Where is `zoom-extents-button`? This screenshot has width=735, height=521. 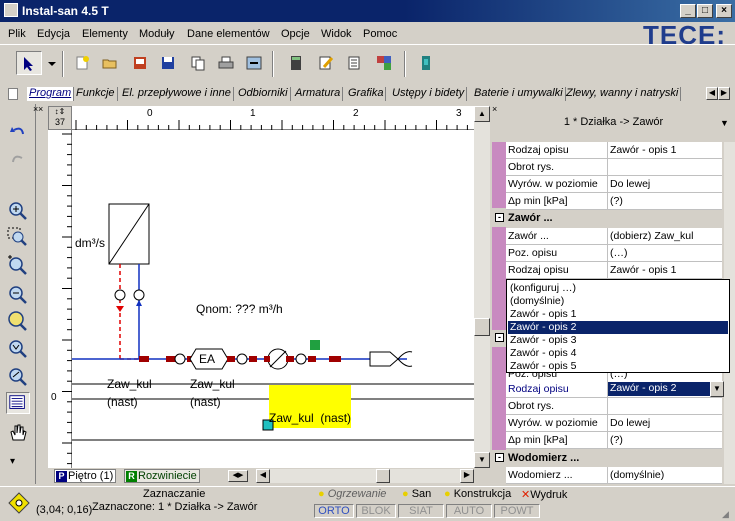 zoom-extents-button is located at coordinates (18, 321).